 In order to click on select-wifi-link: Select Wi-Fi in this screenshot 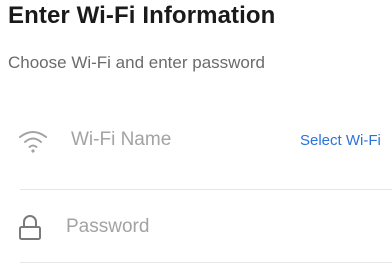, I will do `click(340, 140)`.